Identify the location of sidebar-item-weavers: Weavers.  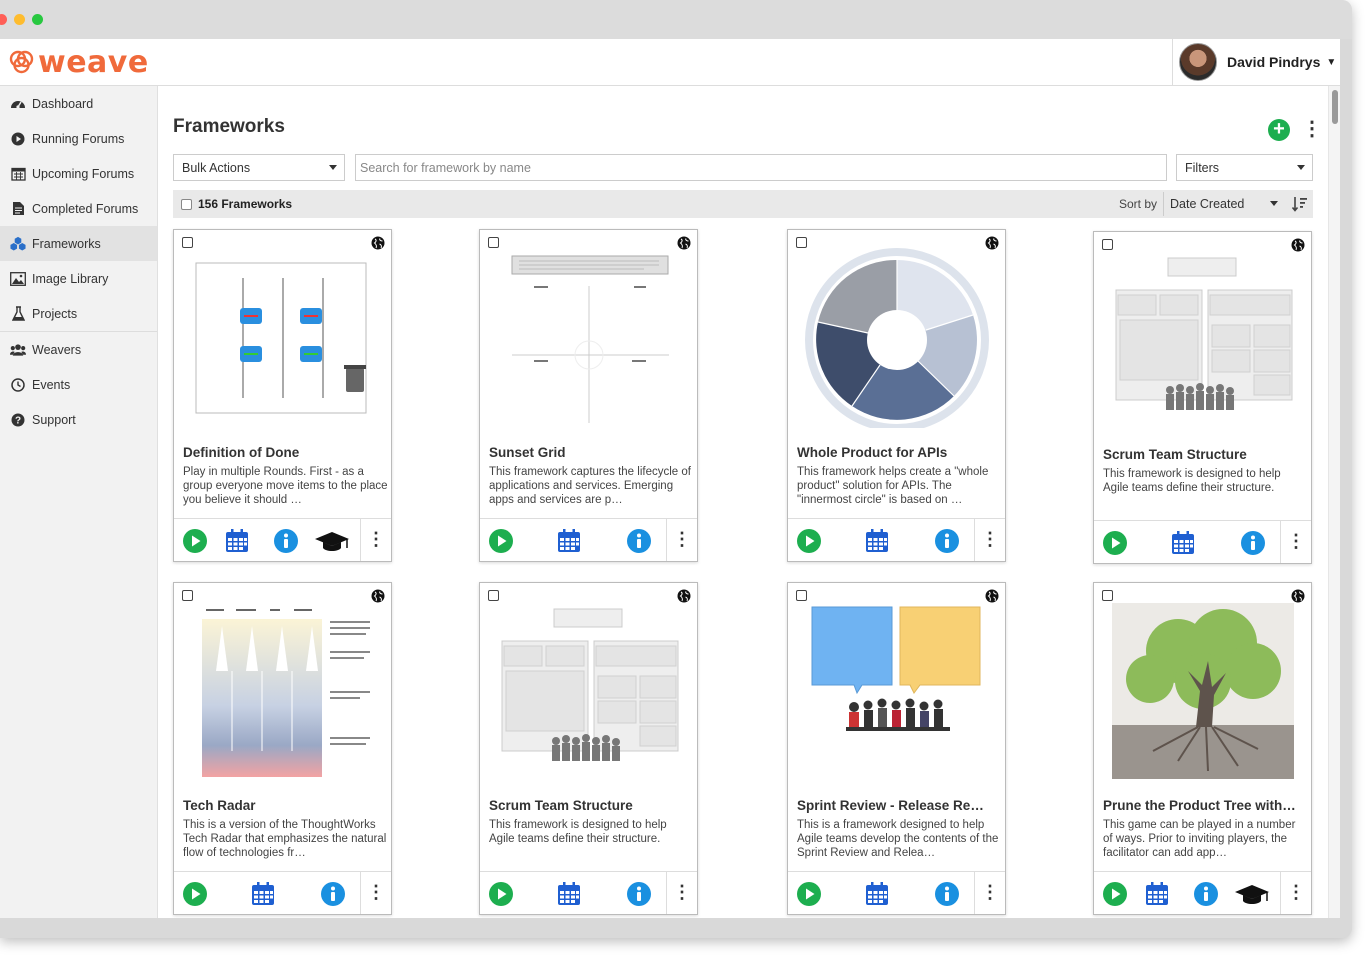
(78, 349).